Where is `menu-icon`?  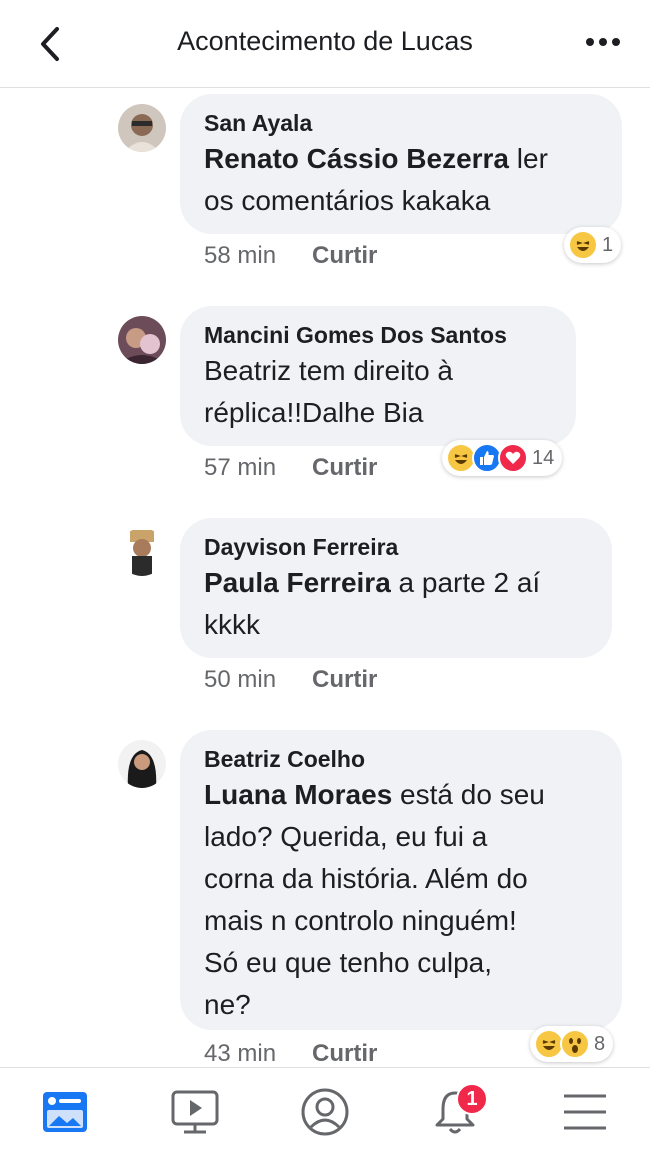 menu-icon is located at coordinates (585, 1112).